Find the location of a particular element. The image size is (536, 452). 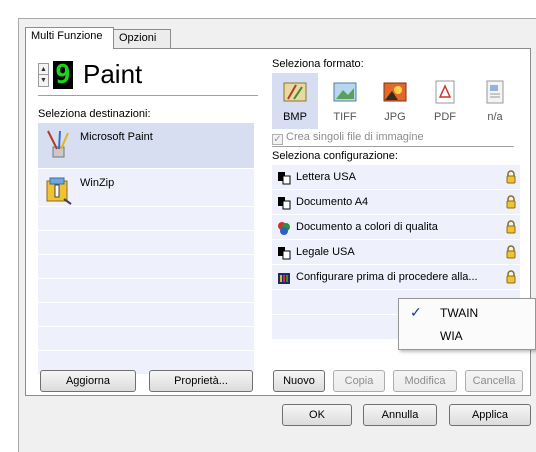

paint-brush-icon is located at coordinates (58, 144).